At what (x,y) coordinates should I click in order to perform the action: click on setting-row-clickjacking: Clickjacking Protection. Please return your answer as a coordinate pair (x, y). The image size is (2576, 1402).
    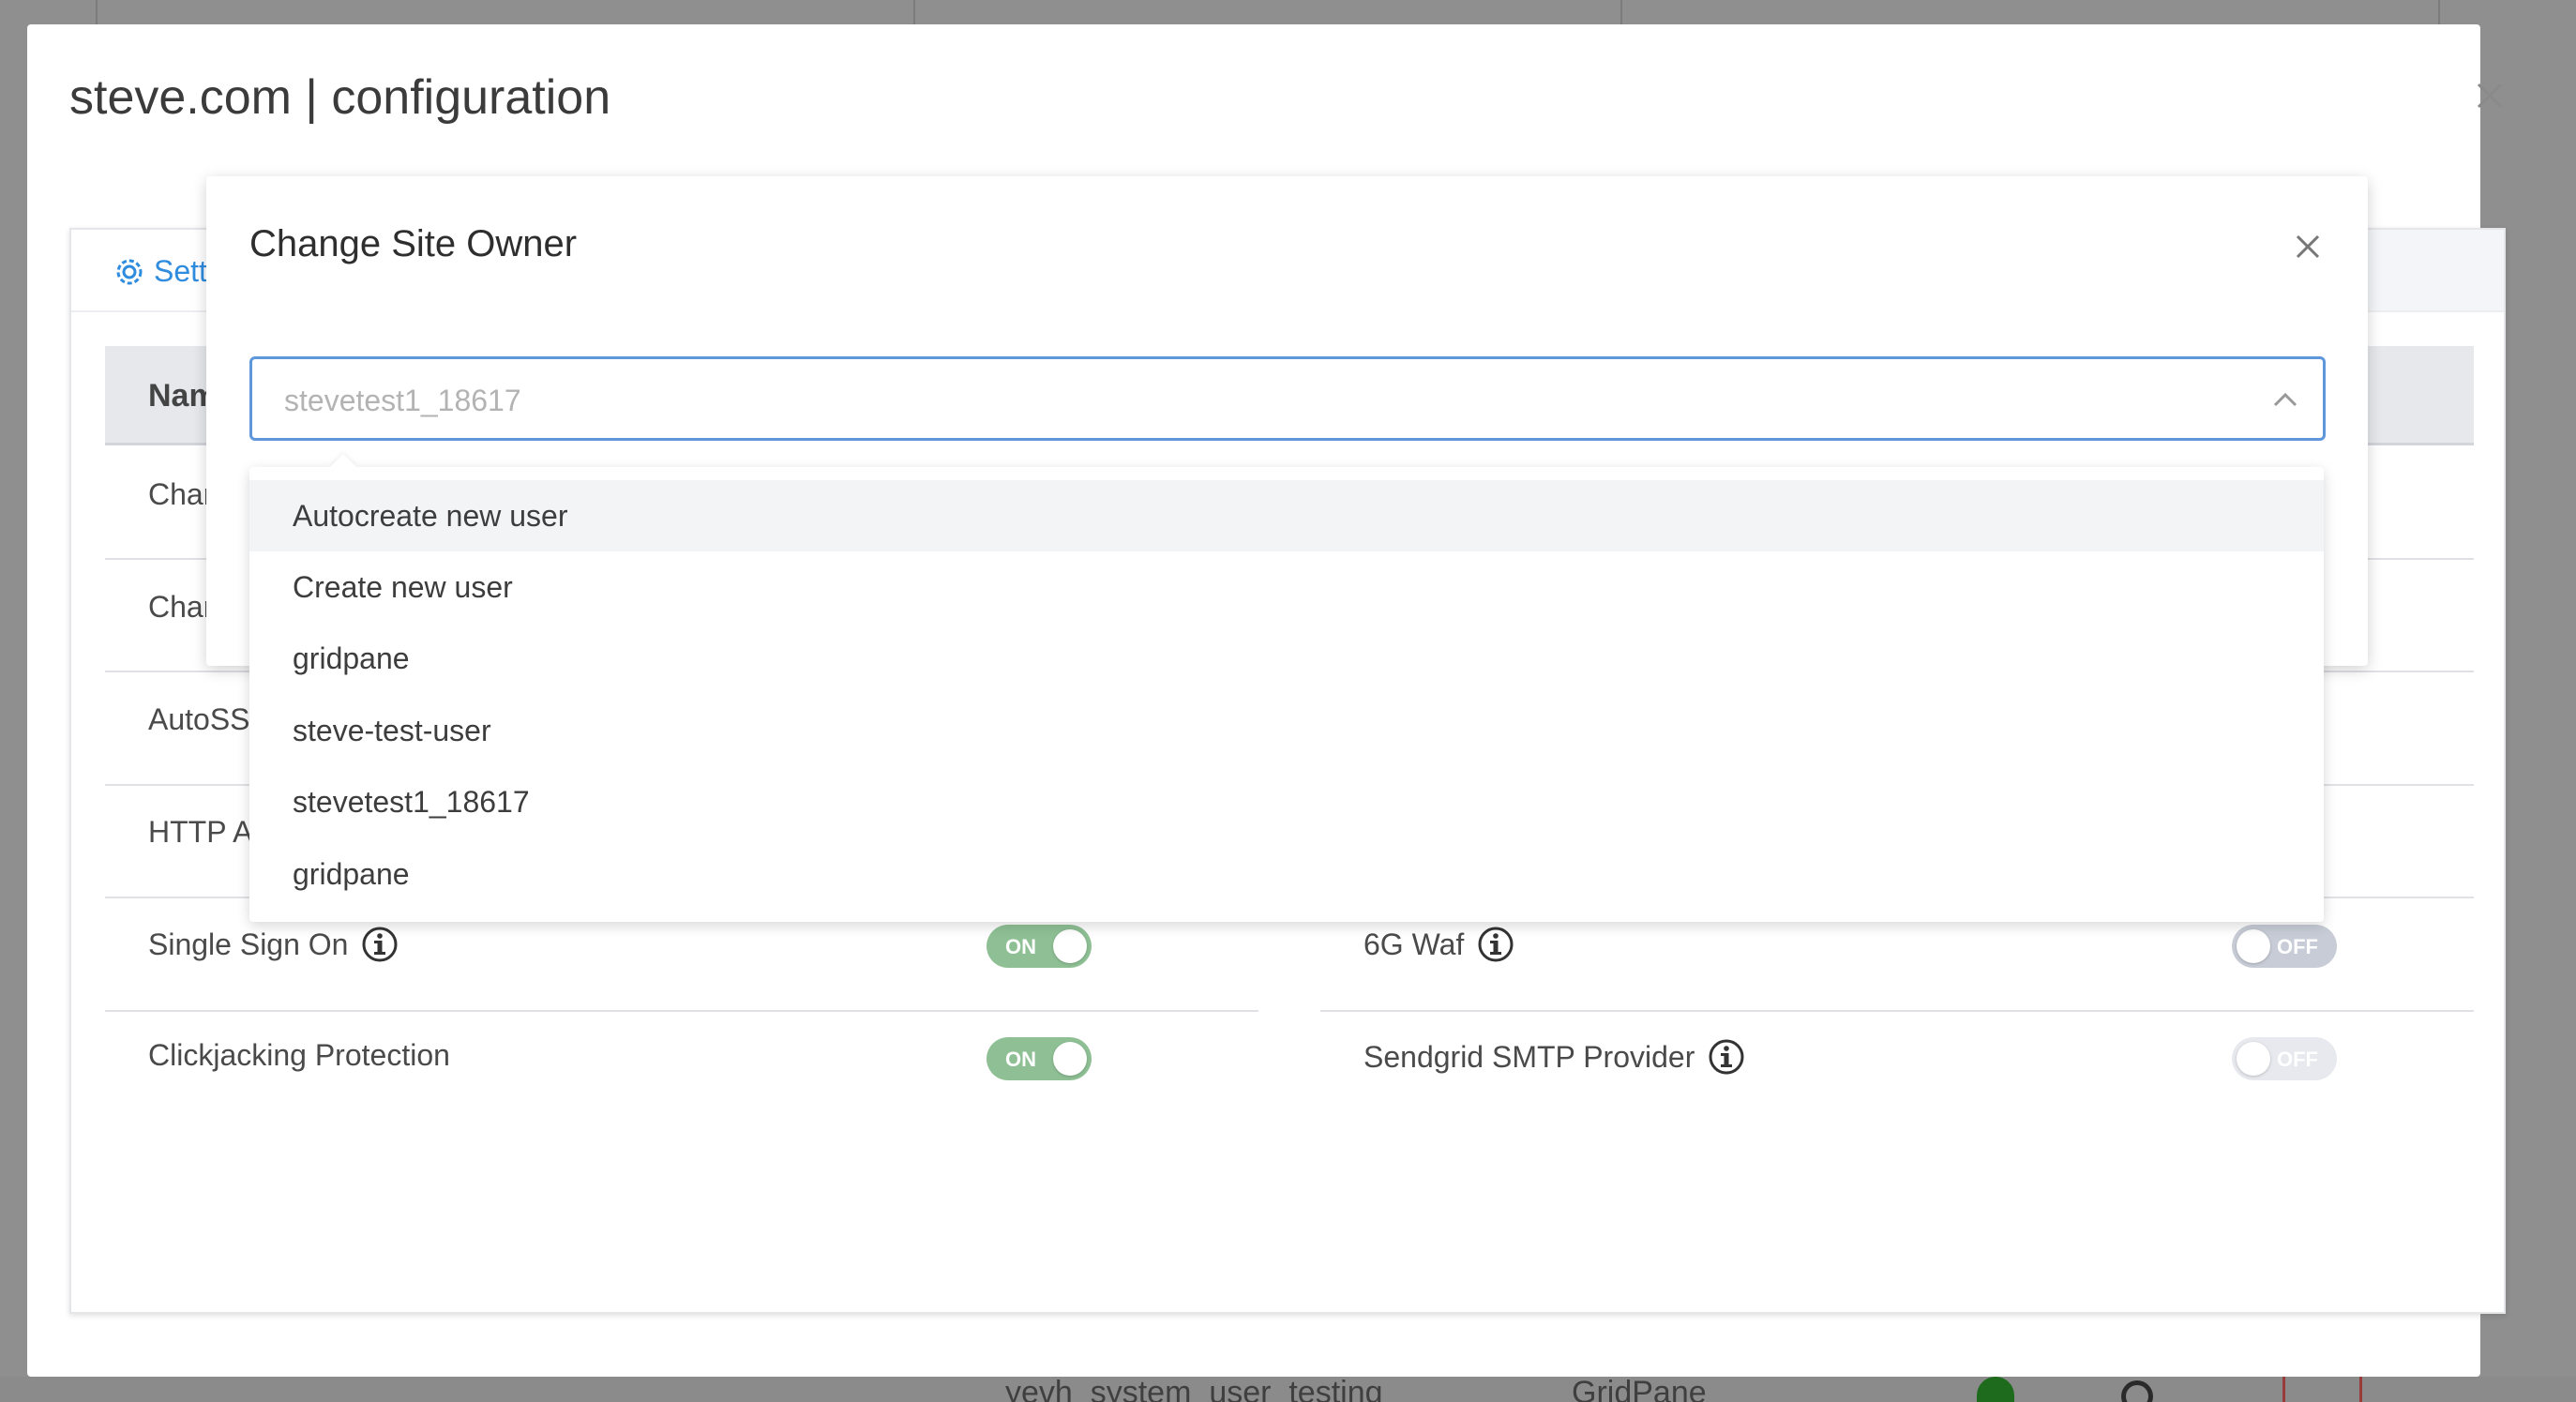
    Looking at the image, I should click on (299, 1055).